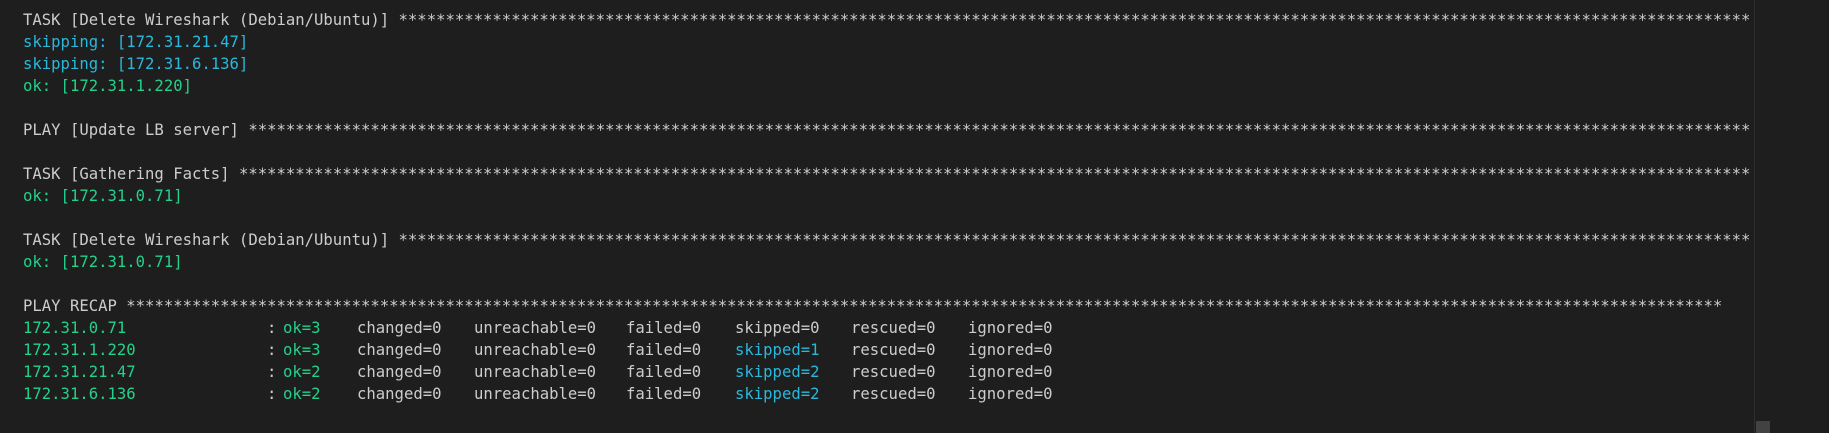  Describe the element at coordinates (1763, 216) in the screenshot. I see `vertical-scrollbar` at that location.